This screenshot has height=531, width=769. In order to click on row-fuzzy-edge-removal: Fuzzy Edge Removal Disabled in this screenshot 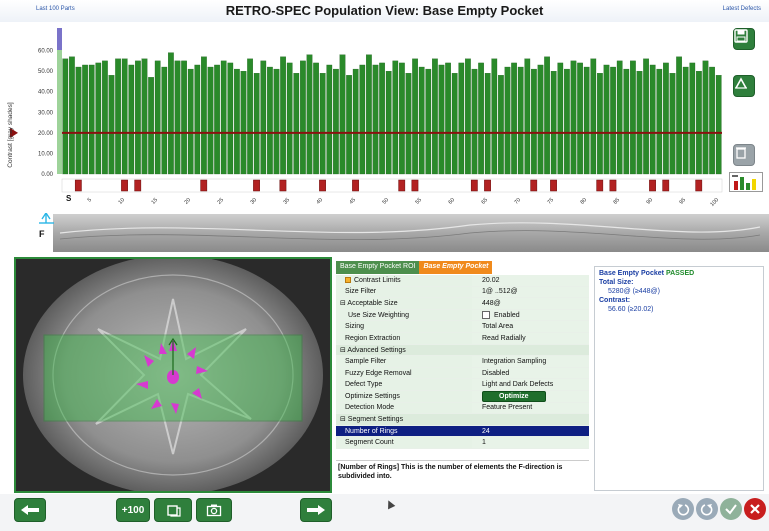, I will do `click(462, 373)`.